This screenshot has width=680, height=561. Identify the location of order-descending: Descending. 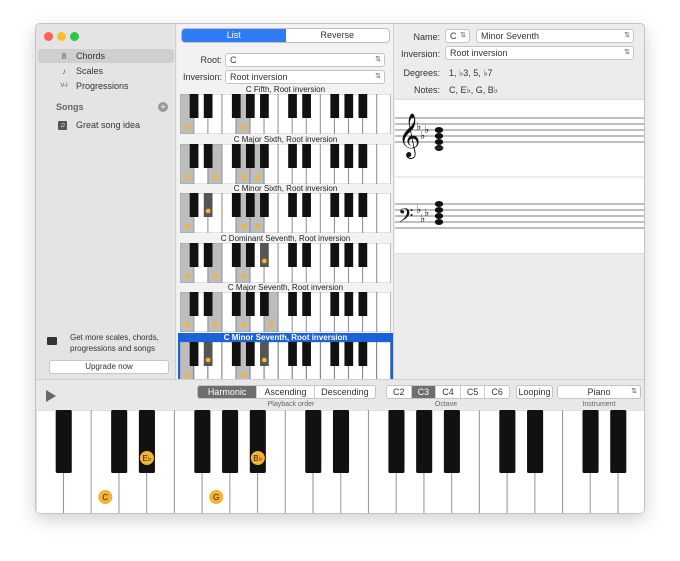
(345, 392).